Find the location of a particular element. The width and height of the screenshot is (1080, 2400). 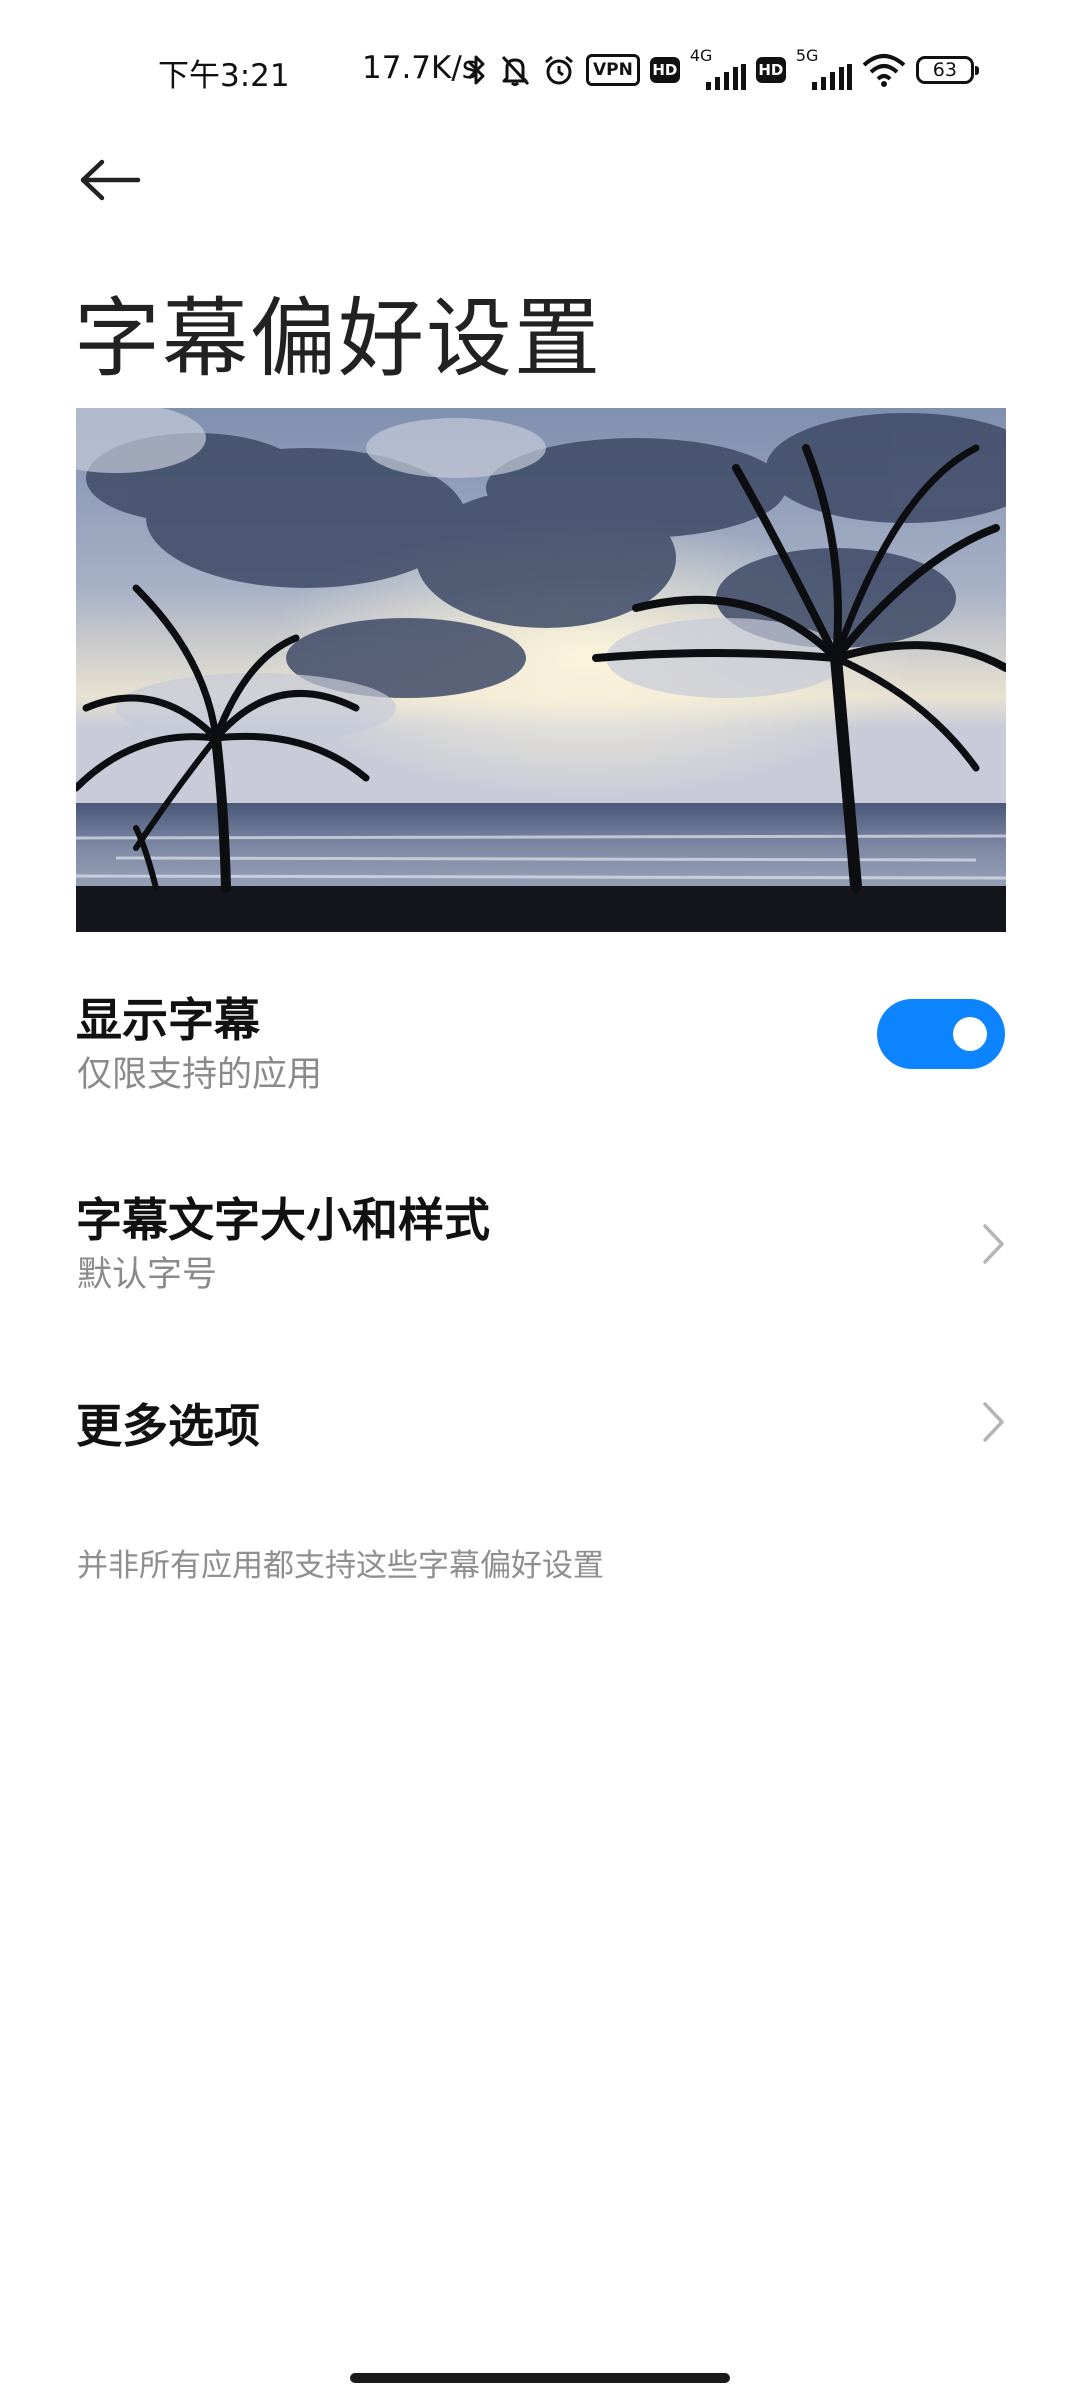

show-captions-title: 显示字幕 is located at coordinates (168, 1020).